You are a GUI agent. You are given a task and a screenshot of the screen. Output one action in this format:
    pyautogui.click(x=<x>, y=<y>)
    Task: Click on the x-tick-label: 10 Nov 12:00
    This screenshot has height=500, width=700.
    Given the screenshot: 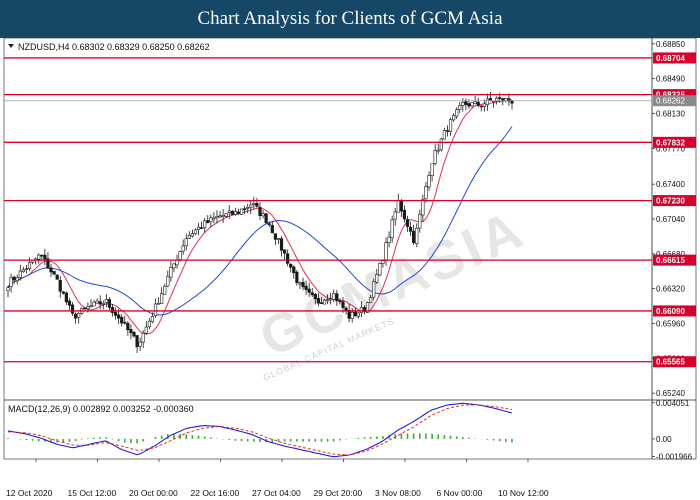 What is the action you would take?
    pyautogui.click(x=523, y=493)
    